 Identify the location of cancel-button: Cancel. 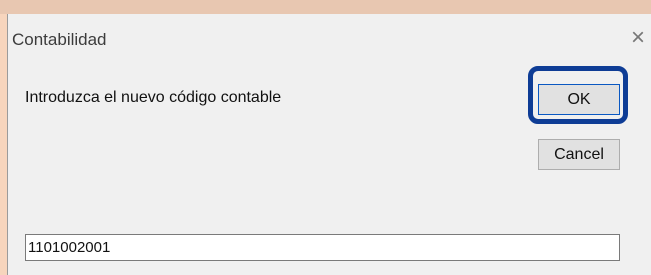
(579, 154).